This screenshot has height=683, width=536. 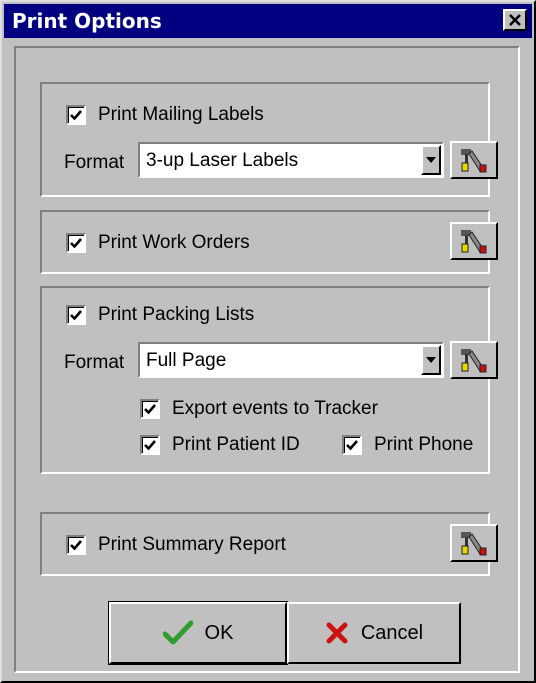 What do you see at coordinates (192, 544) in the screenshot?
I see `checkbox-label: Print Summary Report` at bounding box center [192, 544].